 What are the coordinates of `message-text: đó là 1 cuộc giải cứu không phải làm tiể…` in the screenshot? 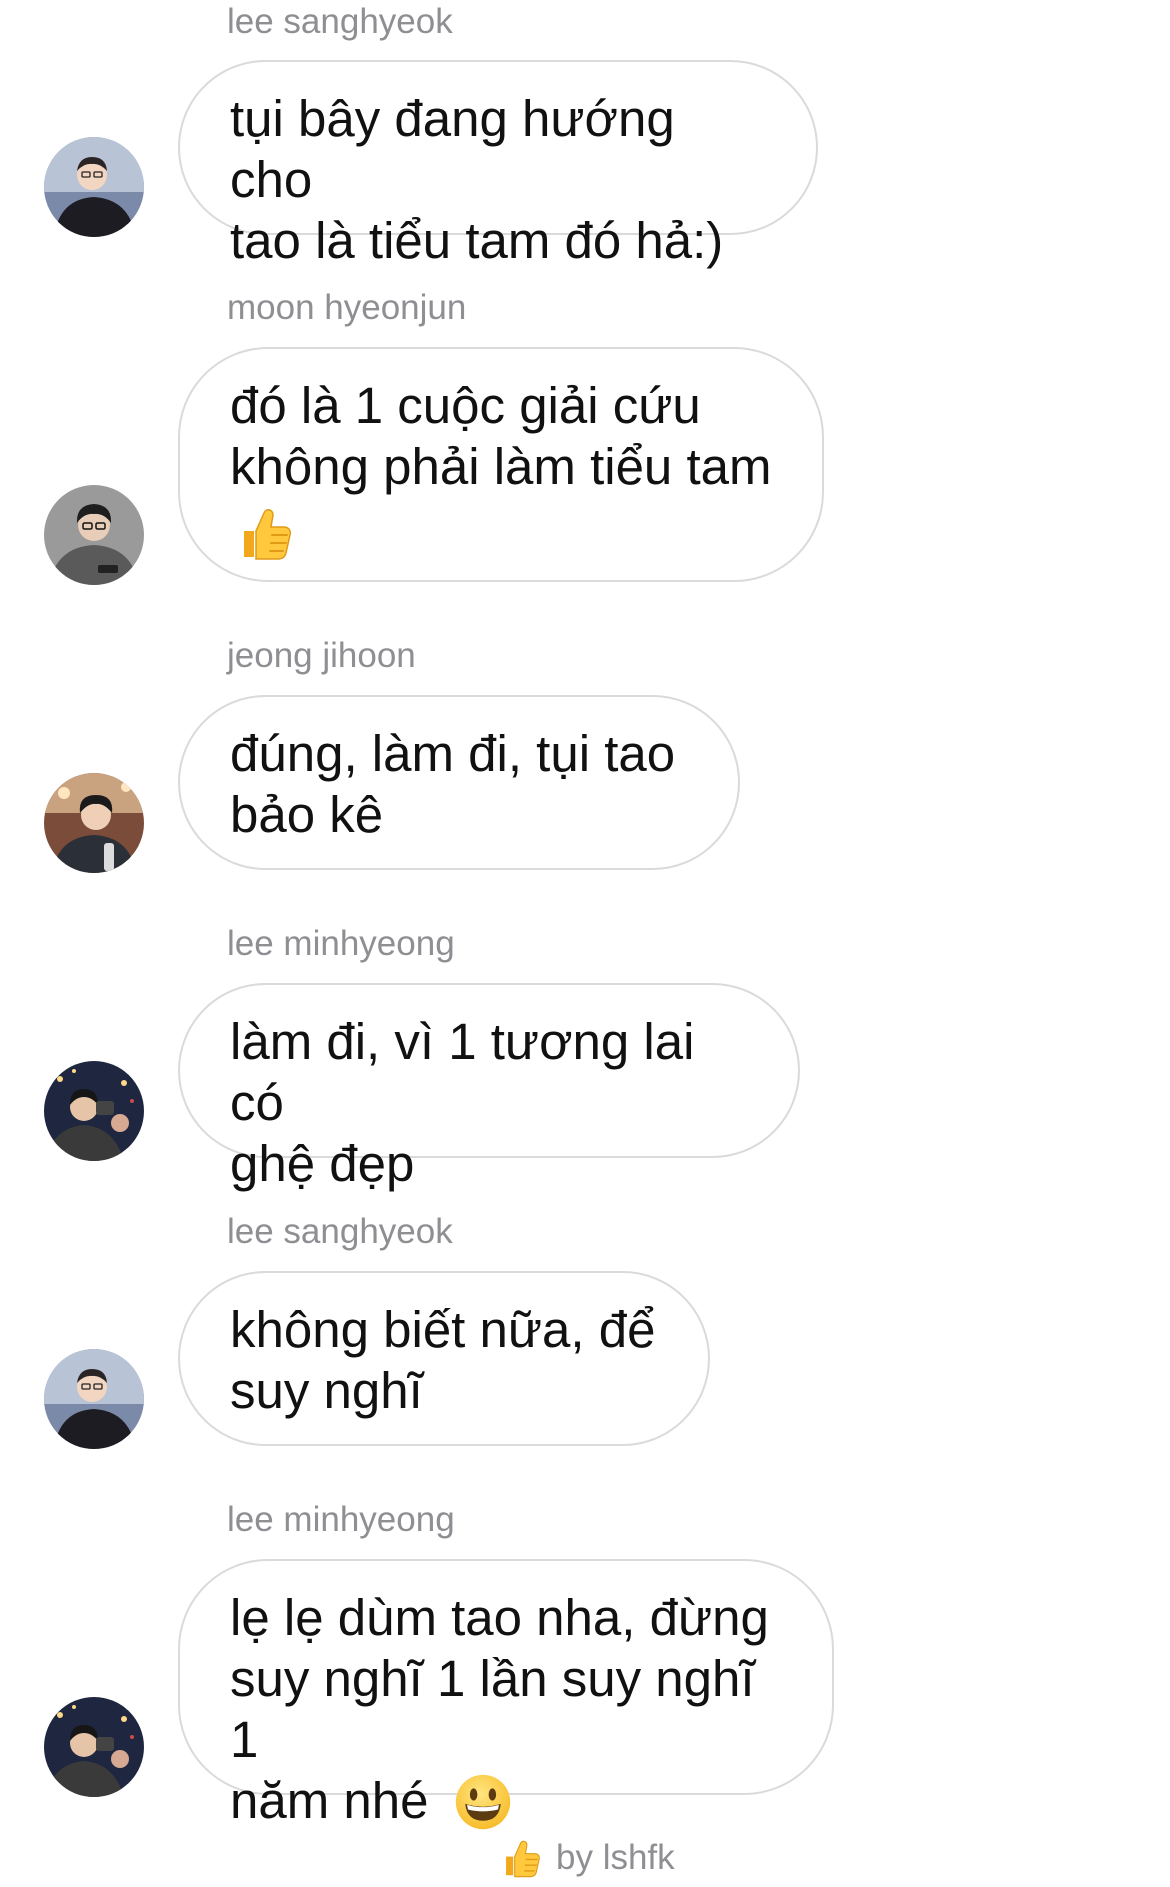 It's located at (501, 436).